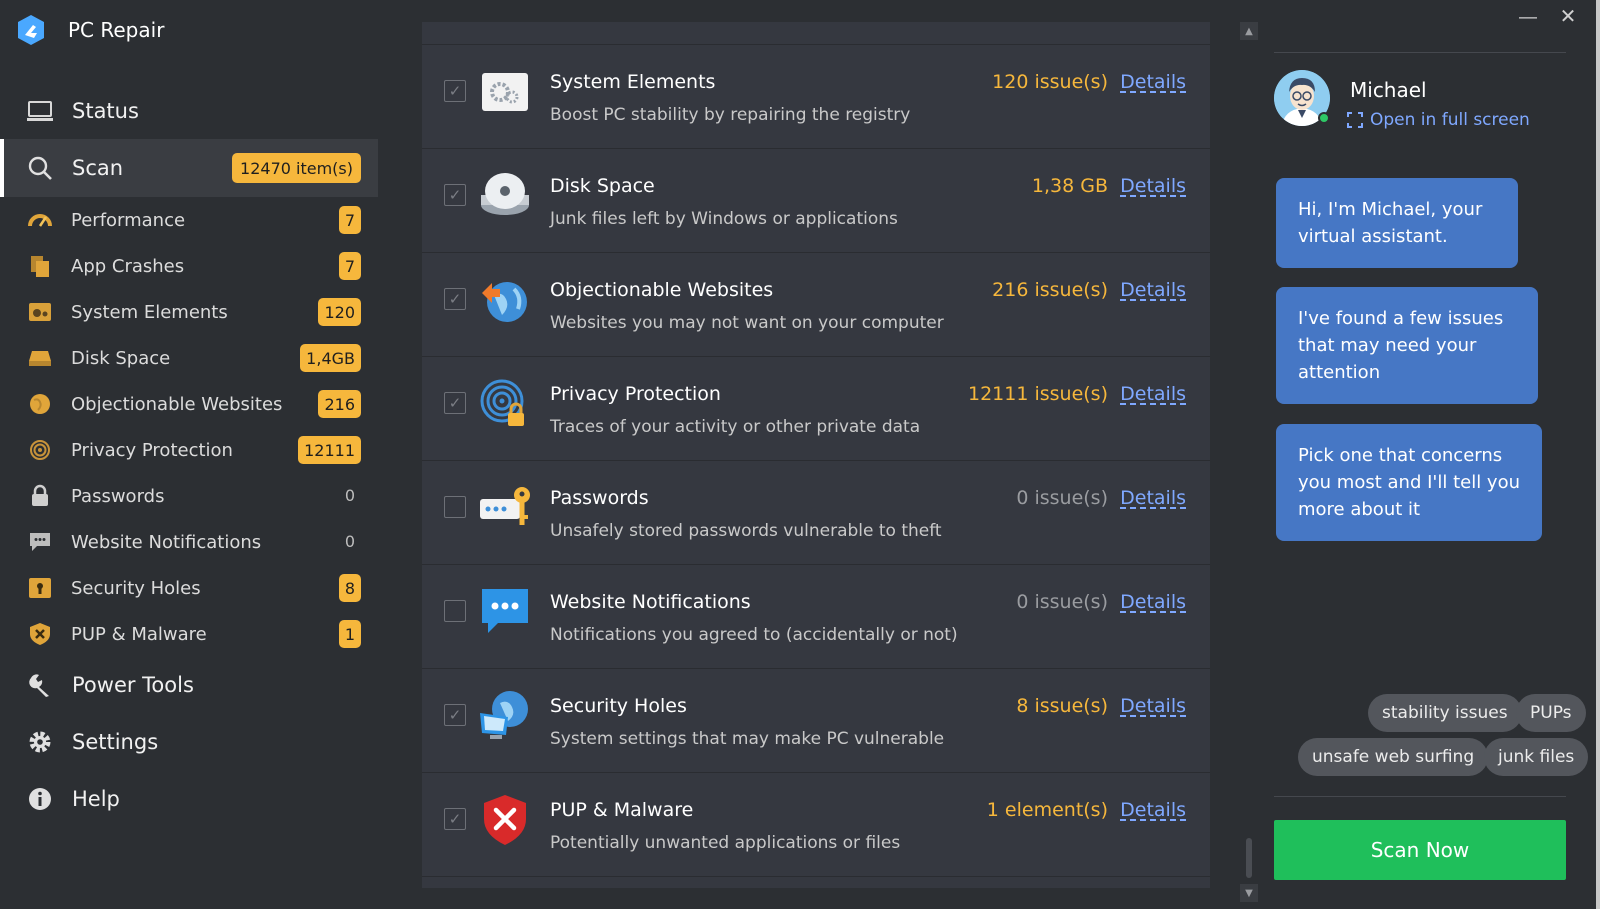 The height and width of the screenshot is (909, 1600). Describe the element at coordinates (1420, 850) in the screenshot. I see `scan-now-button: Scan Now` at that location.